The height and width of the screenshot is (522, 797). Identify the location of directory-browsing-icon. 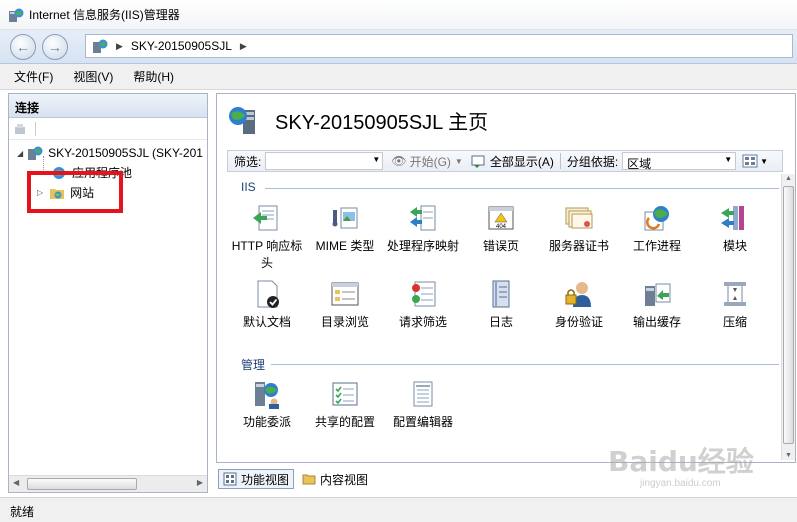
(345, 294).